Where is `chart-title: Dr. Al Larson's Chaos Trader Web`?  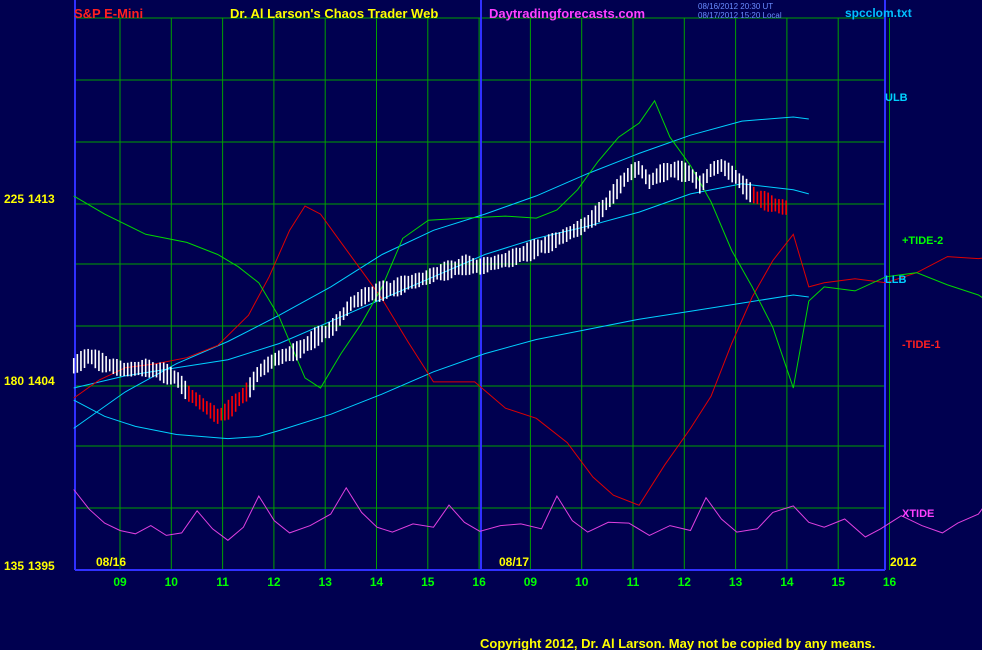
chart-title: Dr. Al Larson's Chaos Trader Web is located at coordinates (334, 13).